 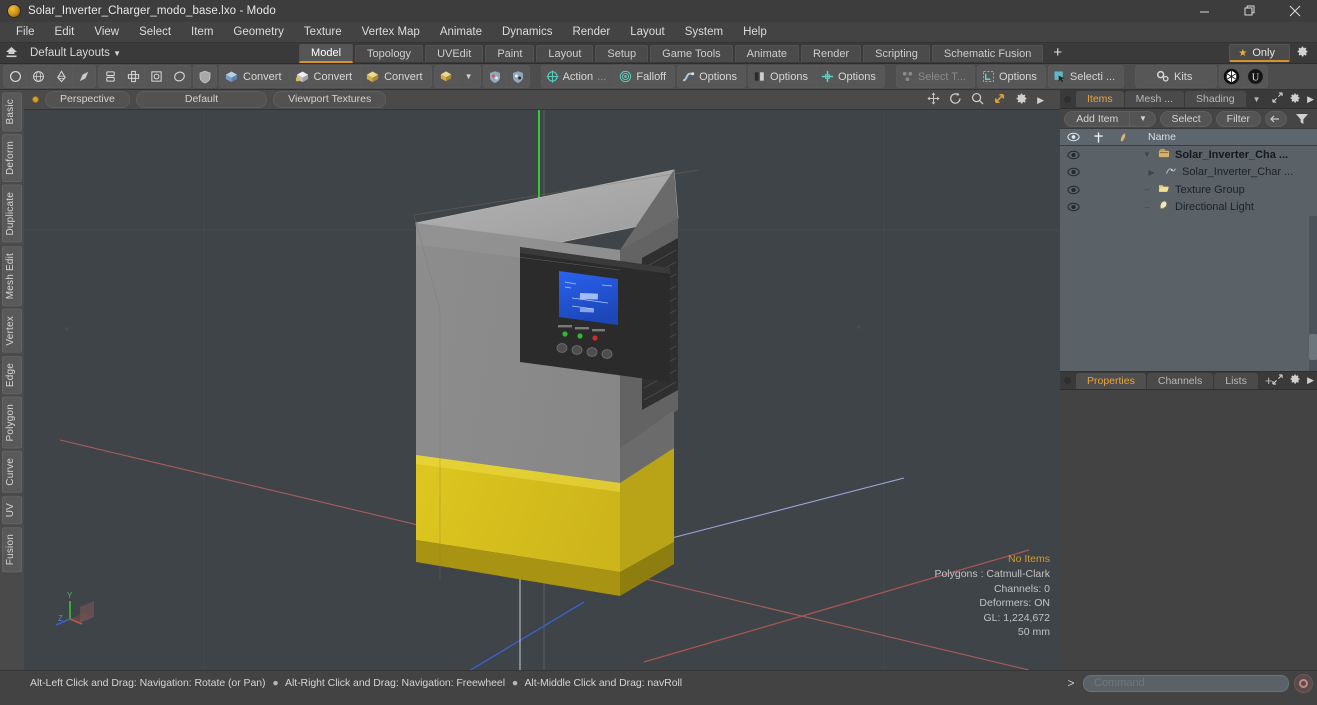 What do you see at coordinates (12, 214) in the screenshot?
I see `left-tab-duplicate: Duplicate` at bounding box center [12, 214].